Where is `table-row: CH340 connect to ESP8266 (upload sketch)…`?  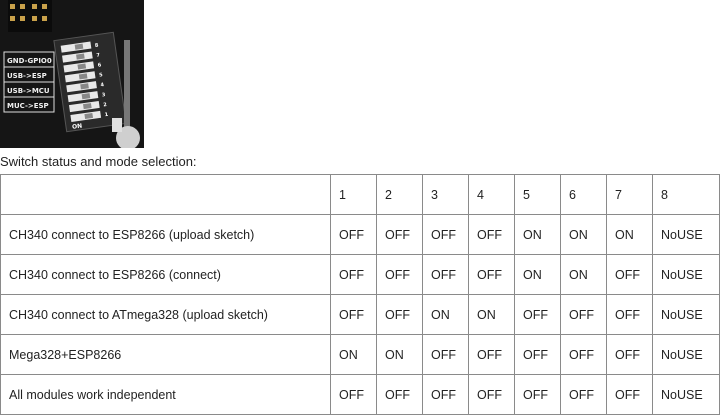
table-row: CH340 connect to ESP8266 (upload sketch)… is located at coordinates (360, 234).